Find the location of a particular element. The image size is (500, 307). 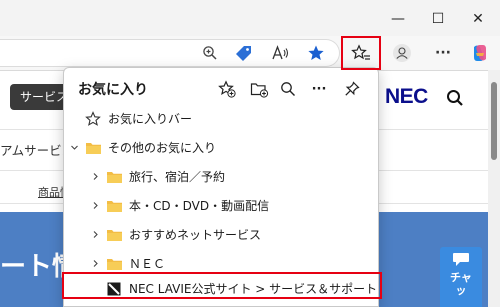

minimize-button: — is located at coordinates (398, 19).